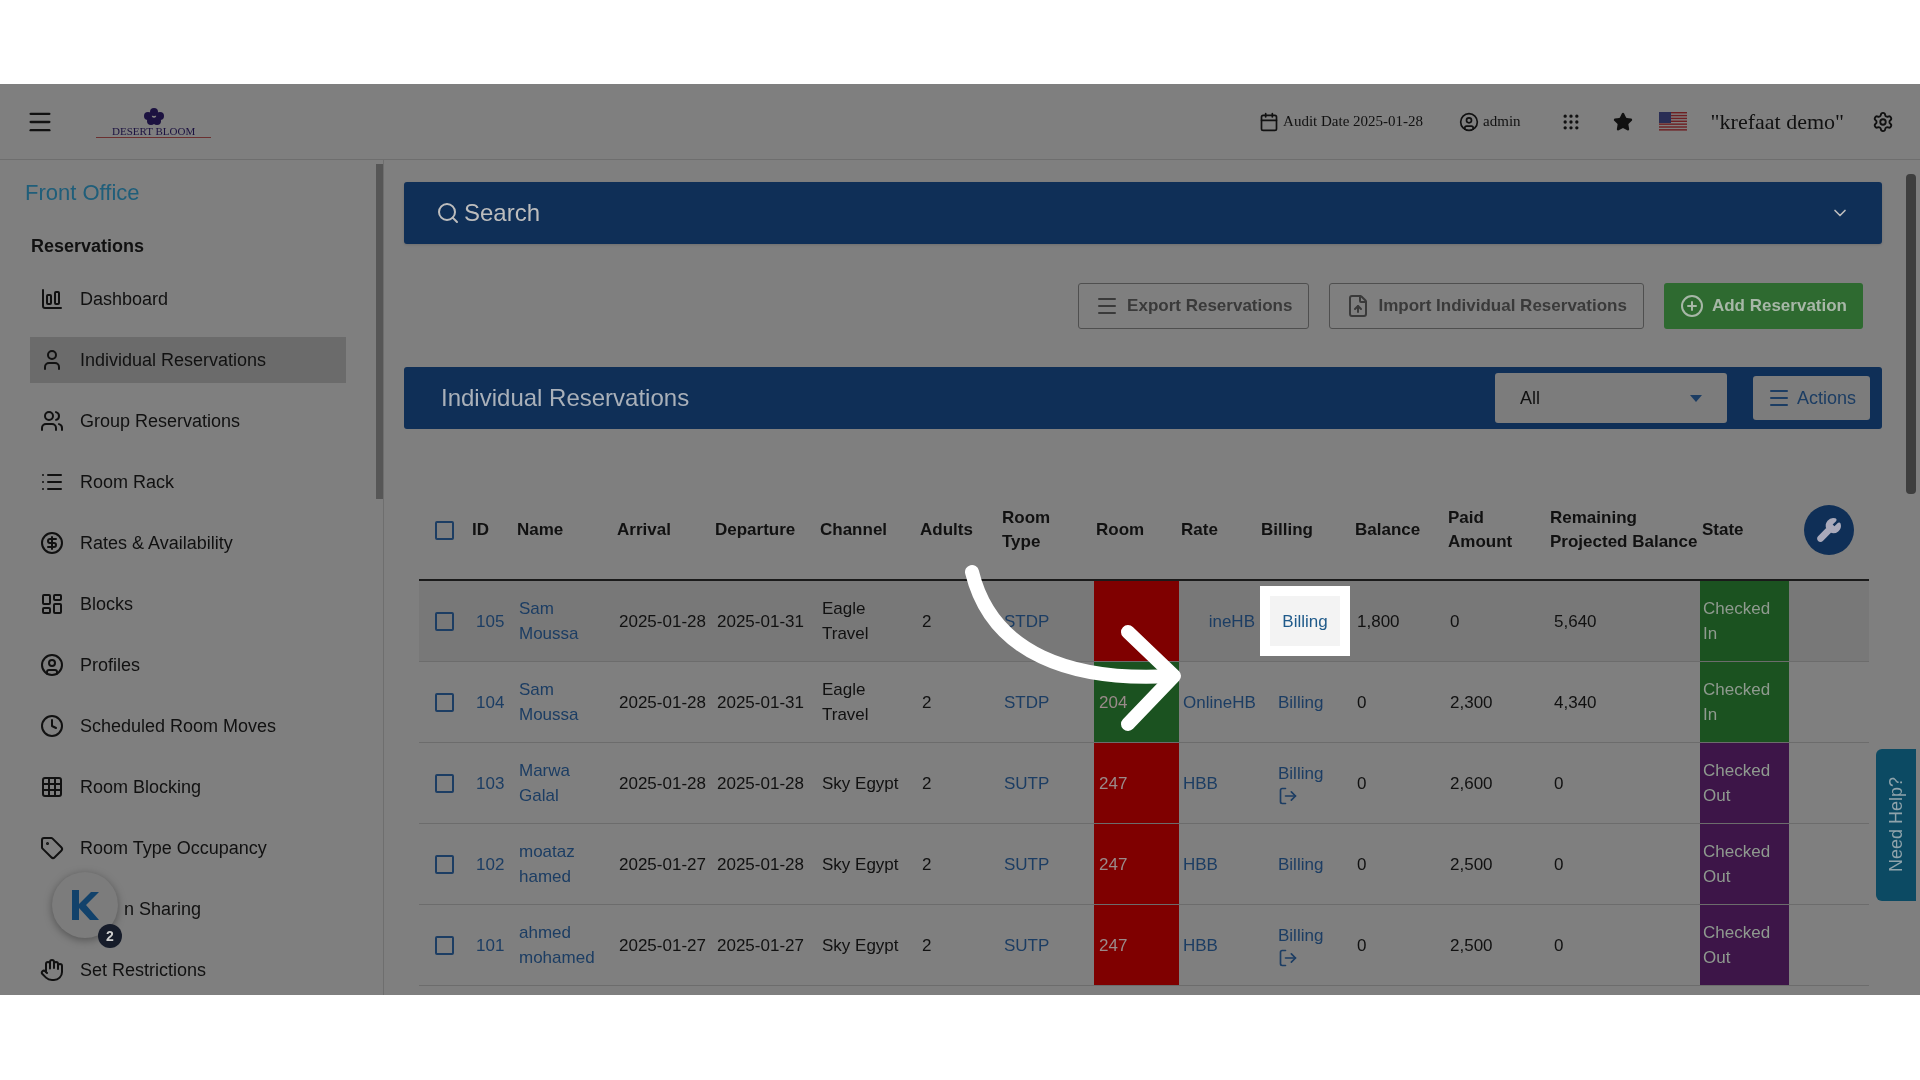 The height and width of the screenshot is (1080, 1920). What do you see at coordinates (379, 331) in the screenshot?
I see `scrollbar-thumb` at bounding box center [379, 331].